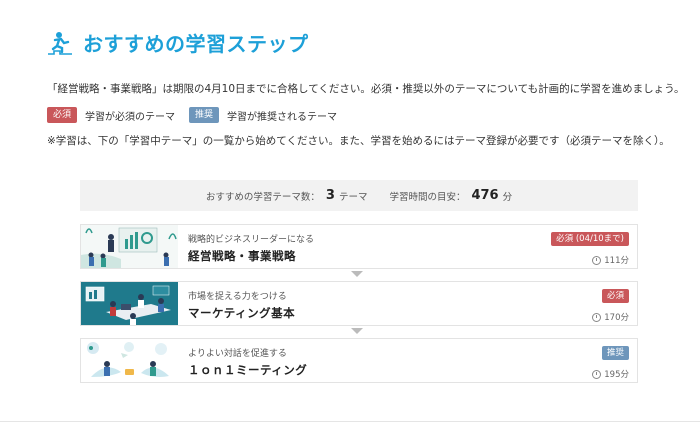  I want to click on summary-count-label: おすすめの学習テーマ数：, so click(262, 197).